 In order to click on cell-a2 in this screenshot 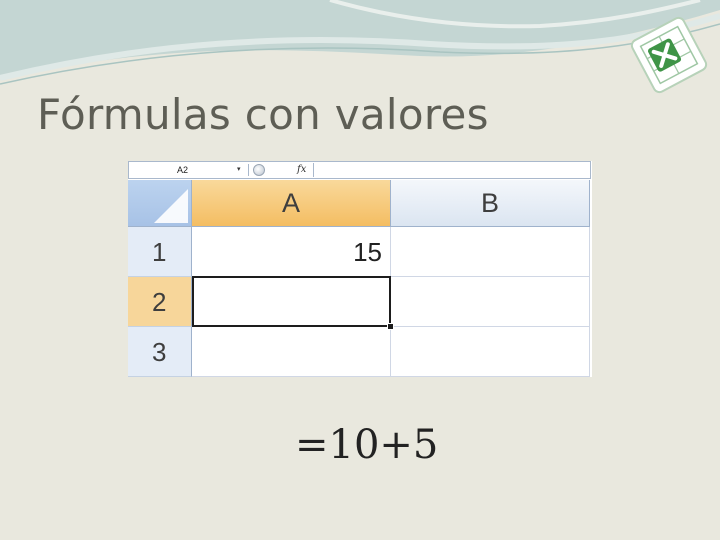, I will do `click(291, 301)`.